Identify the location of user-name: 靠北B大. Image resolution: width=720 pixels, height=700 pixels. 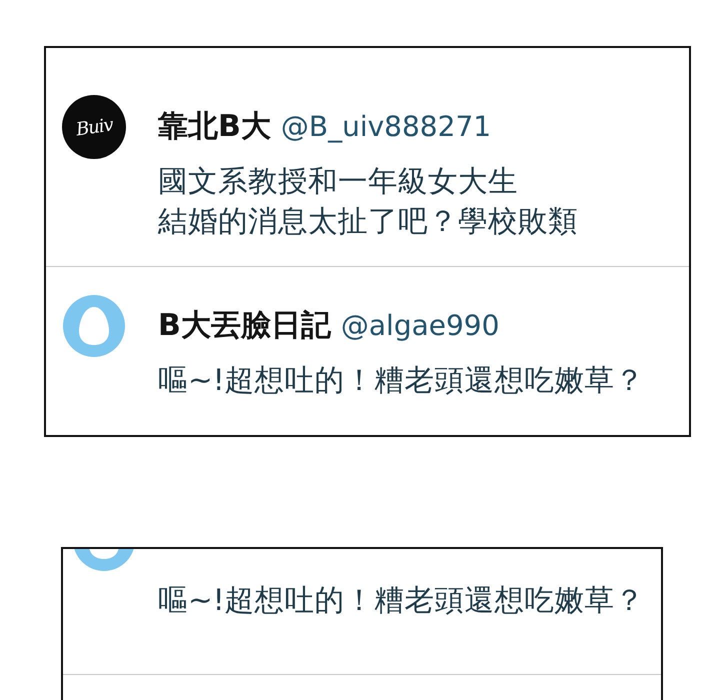
(214, 127).